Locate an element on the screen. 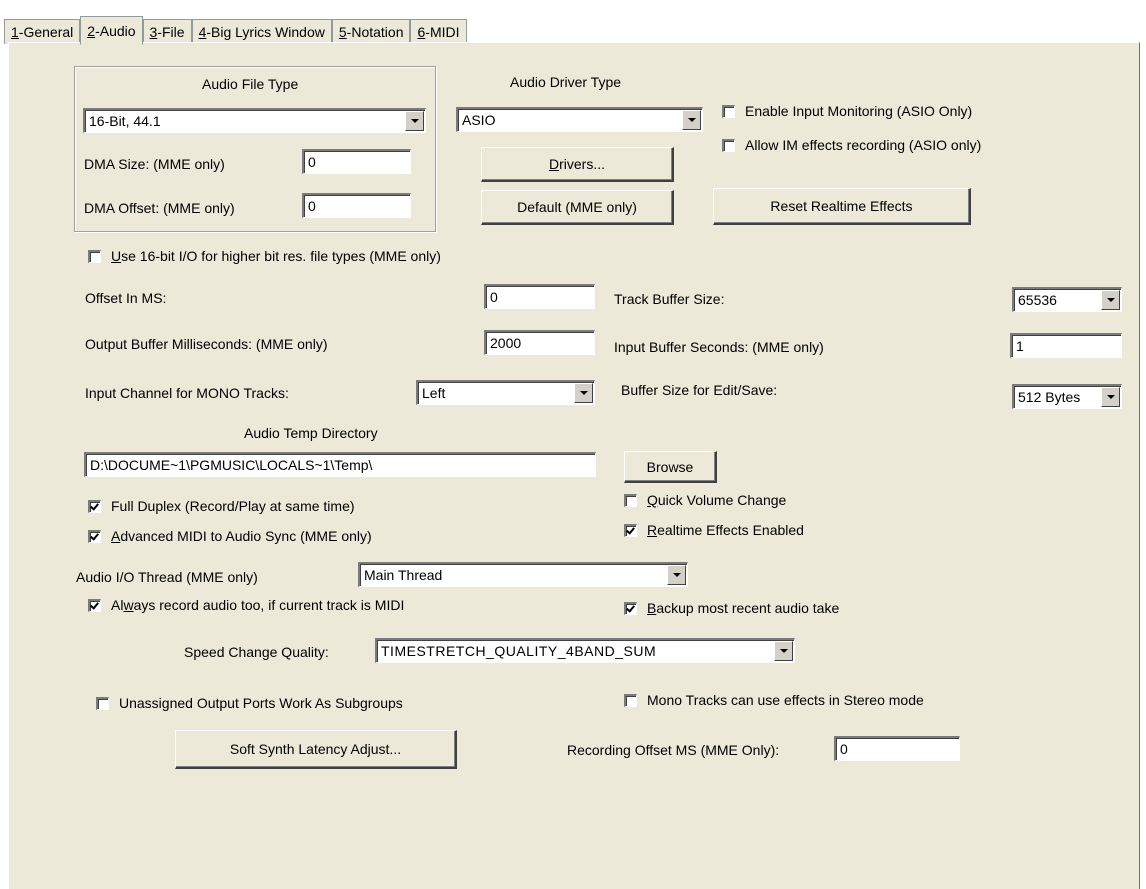 The height and width of the screenshot is (889, 1146). audio-file-type-title: Audio File Type is located at coordinates (250, 84).